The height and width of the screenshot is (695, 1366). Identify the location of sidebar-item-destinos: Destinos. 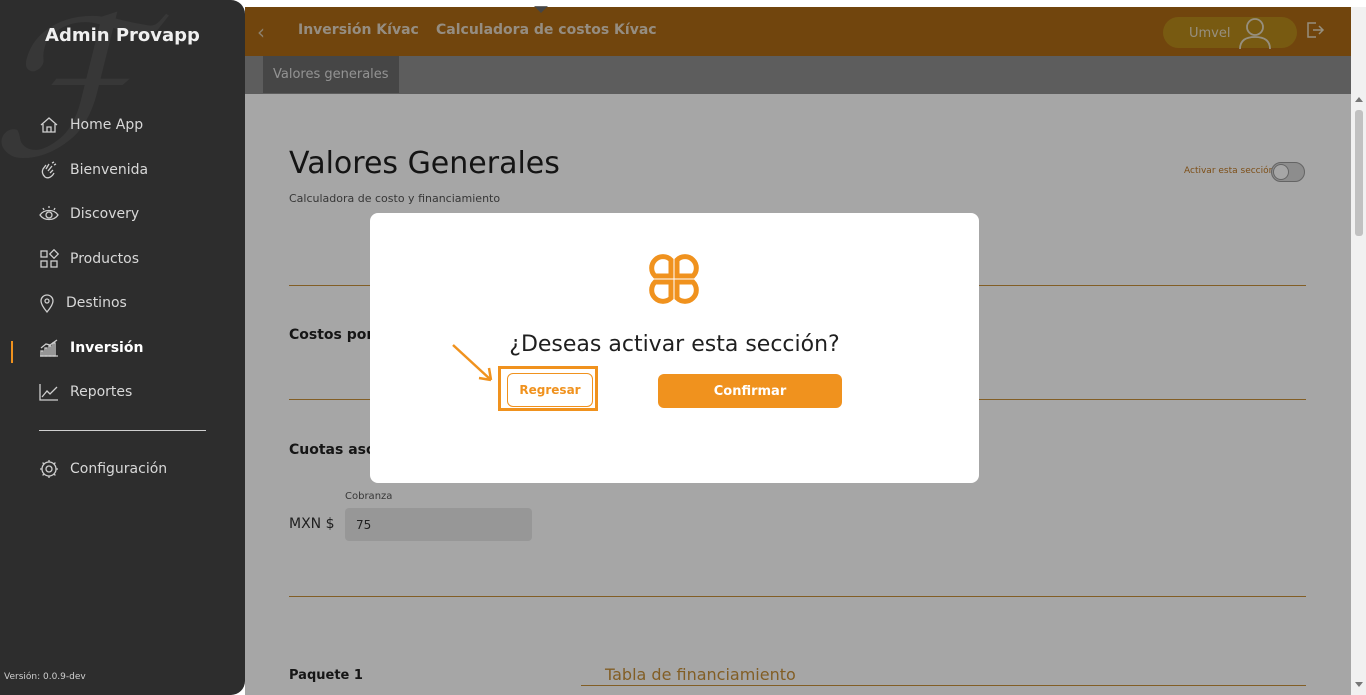
(82, 303).